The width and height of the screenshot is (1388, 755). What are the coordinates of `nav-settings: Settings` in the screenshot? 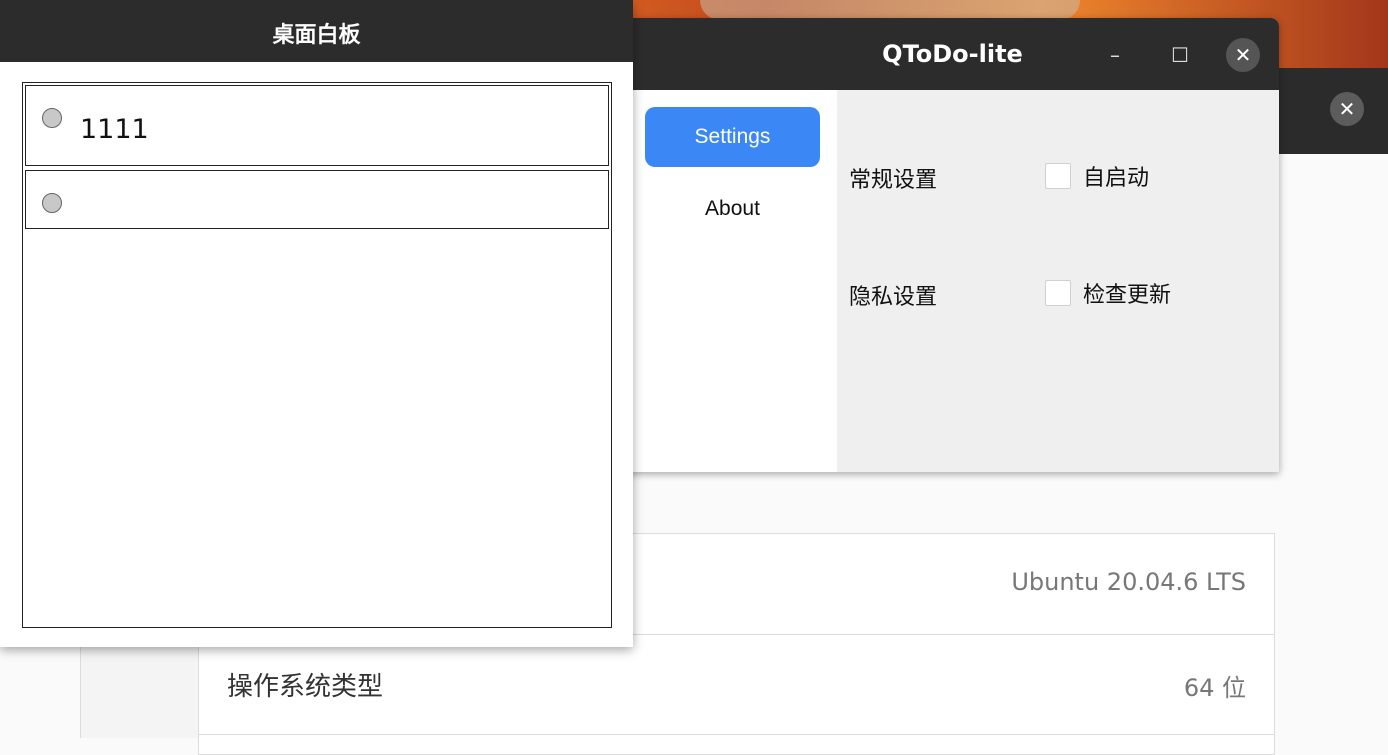 It's located at (732, 137).